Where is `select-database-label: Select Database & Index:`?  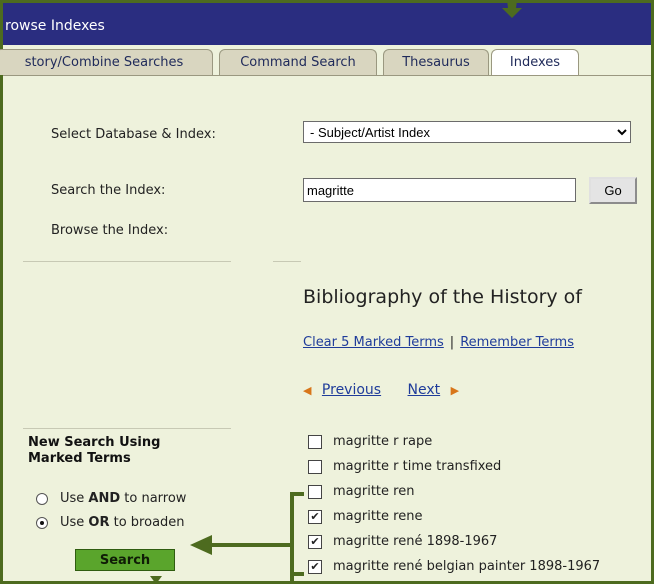 select-database-label: Select Database & Index: is located at coordinates (133, 134).